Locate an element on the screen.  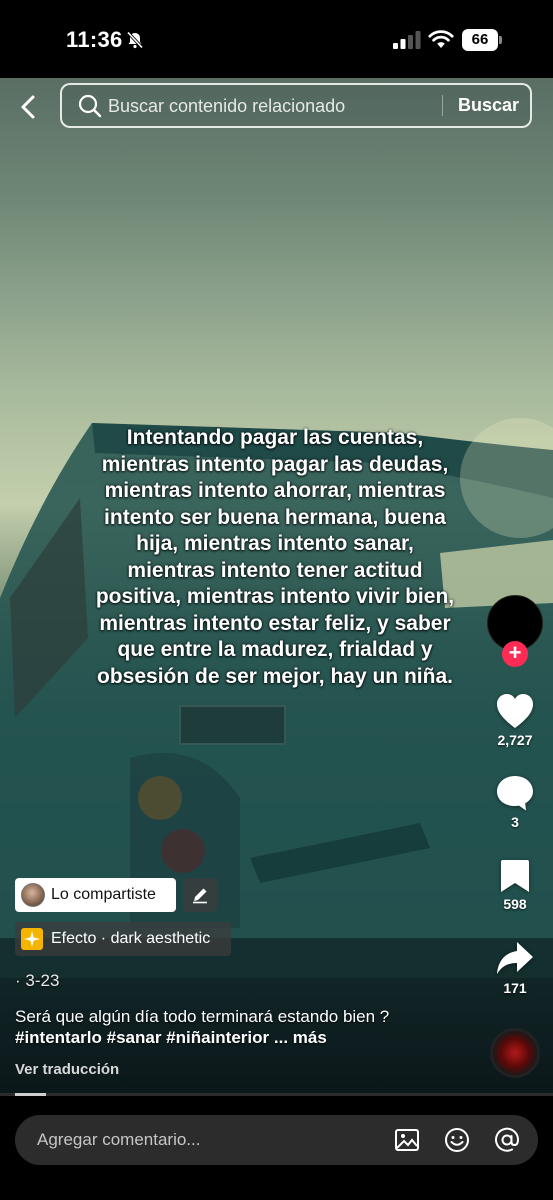
effect-chip: Efecto · dark aesthetic is located at coordinates (123, 939).